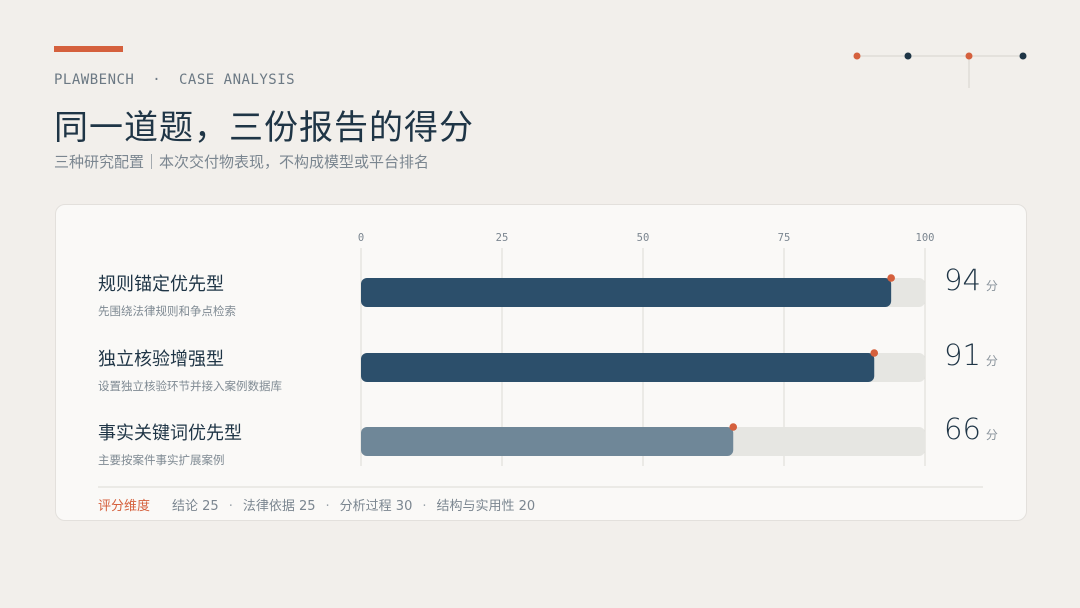  What do you see at coordinates (784, 238) in the screenshot?
I see `tick-label: 75` at bounding box center [784, 238].